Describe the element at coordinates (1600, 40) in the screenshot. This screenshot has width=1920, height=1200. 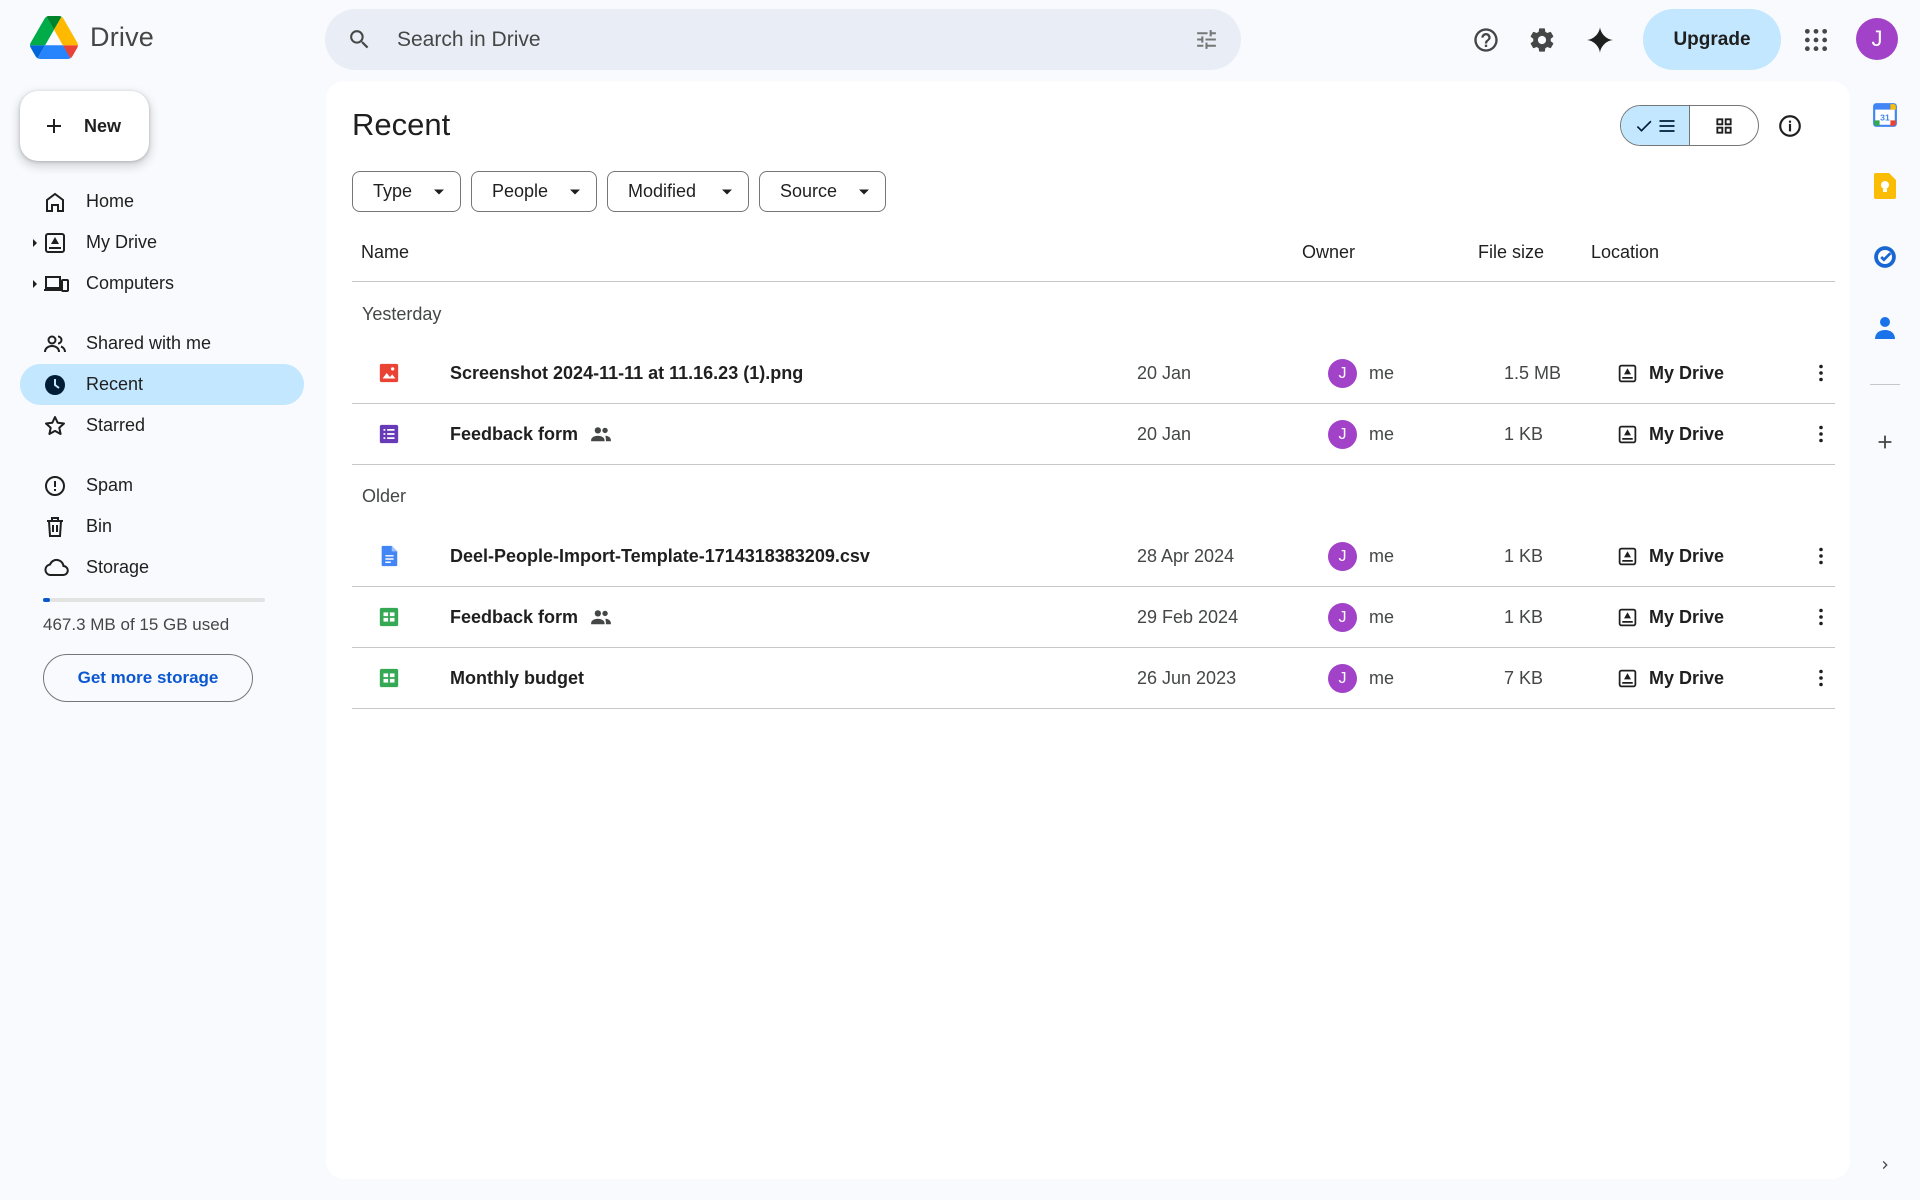
I see `gemini-spark-icon` at that location.